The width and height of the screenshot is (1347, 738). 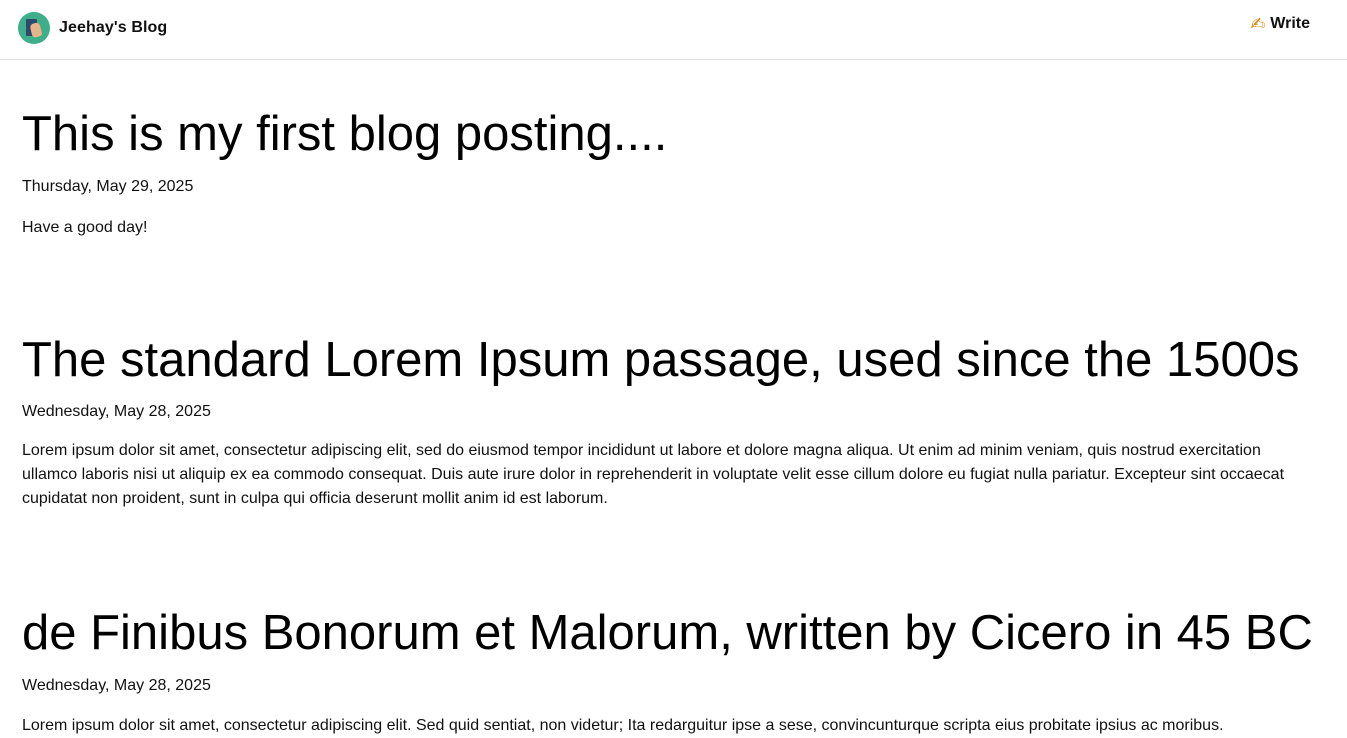 I want to click on writing-hand-icon: ✍, so click(x=1258, y=23).